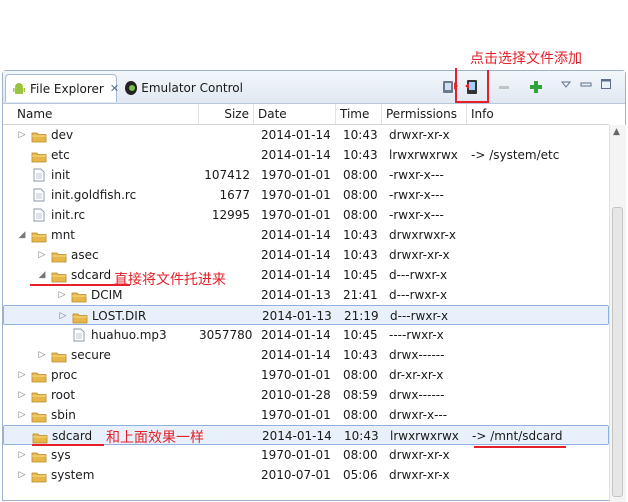  I want to click on table-row: ▷ secure 2014-01-14 10:43 drwx------, so click(306, 355).